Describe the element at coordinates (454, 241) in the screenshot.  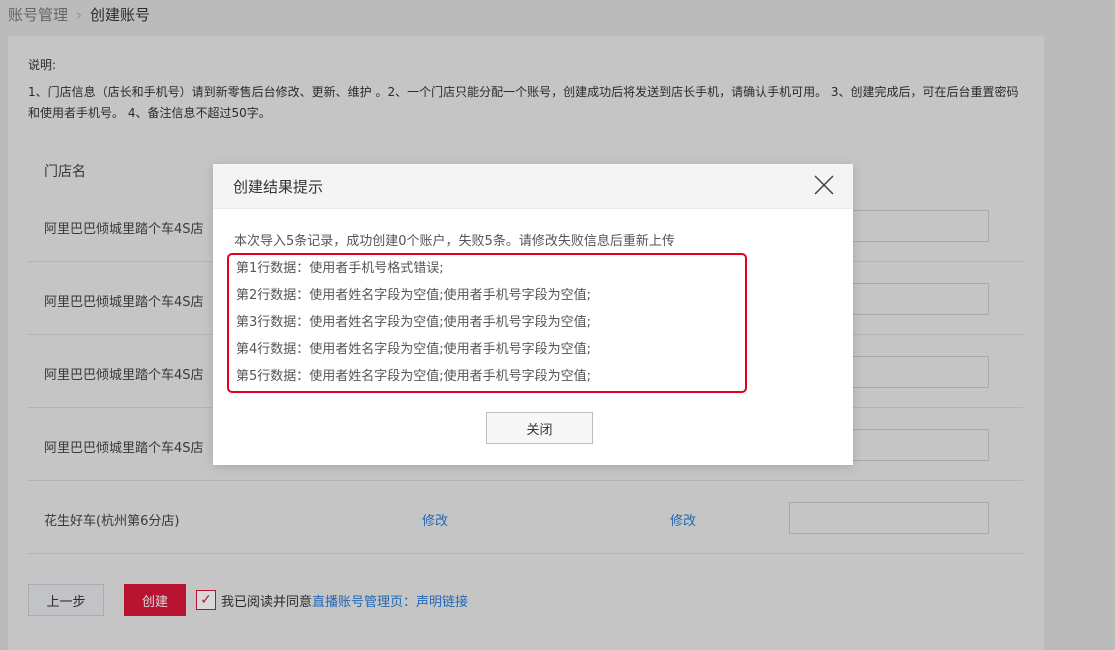
I see `import-summary: 本次导入5条记录，成功创建0个账户，失败5条。请修改失败信息后重新上传` at that location.